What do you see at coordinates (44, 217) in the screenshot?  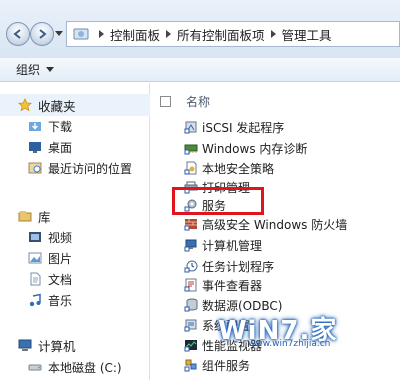 I see `nav-libraries-label: 库` at bounding box center [44, 217].